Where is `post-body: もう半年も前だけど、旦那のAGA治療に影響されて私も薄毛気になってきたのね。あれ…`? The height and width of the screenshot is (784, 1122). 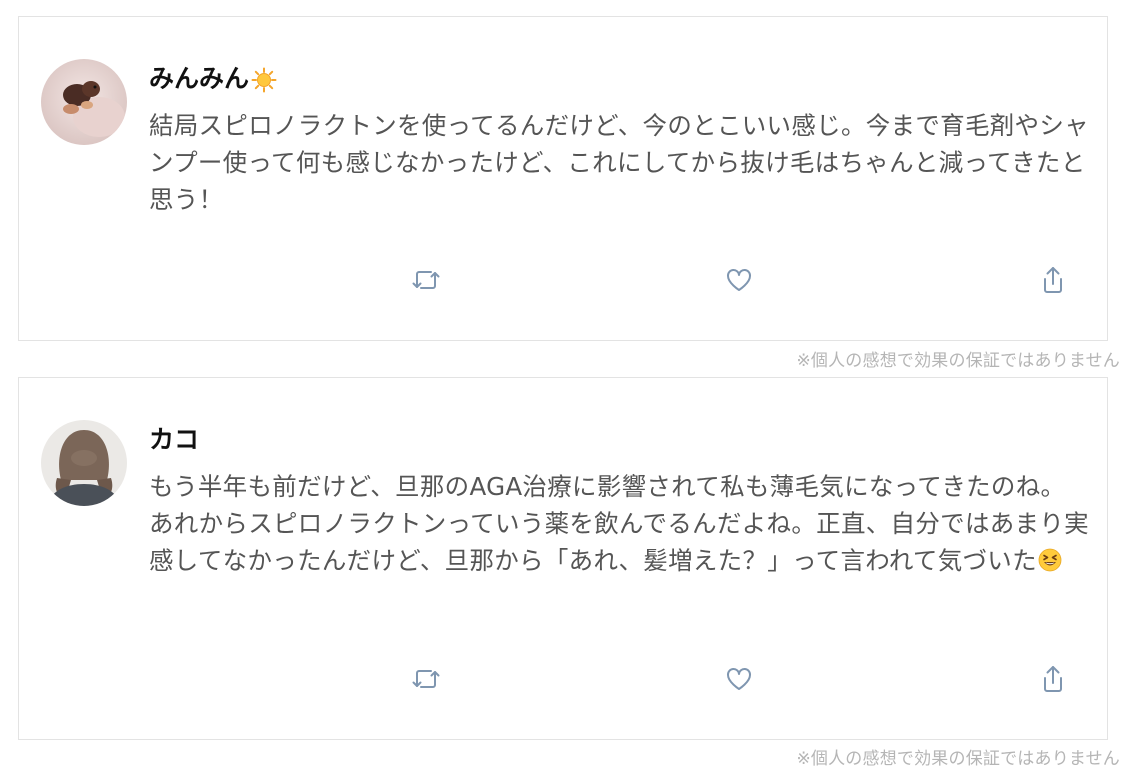 post-body: もう半年も前だけど、旦那のAGA治療に影響されて私も薄毛気になってきたのね。あれ… is located at coordinates (619, 523).